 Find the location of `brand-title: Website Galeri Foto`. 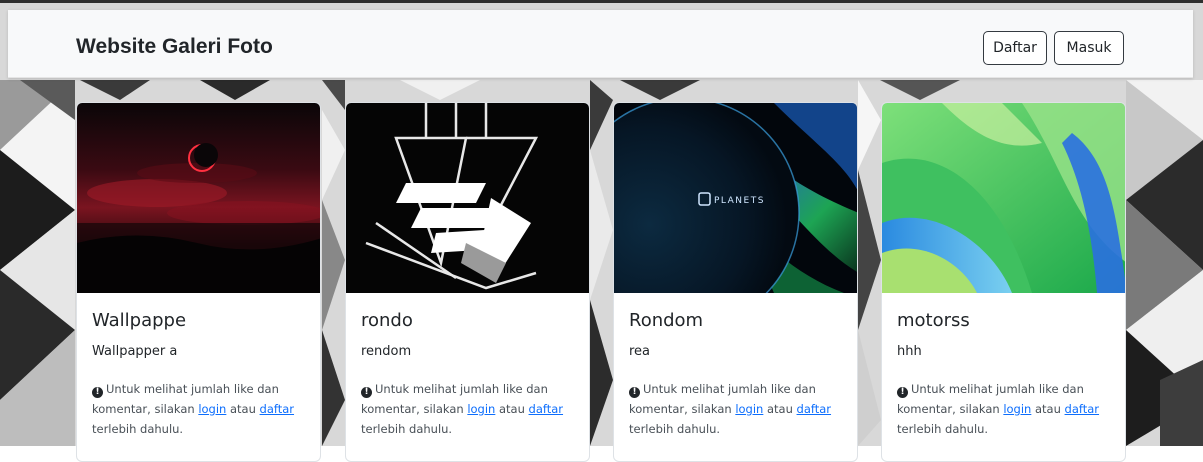

brand-title: Website Galeri Foto is located at coordinates (174, 47).